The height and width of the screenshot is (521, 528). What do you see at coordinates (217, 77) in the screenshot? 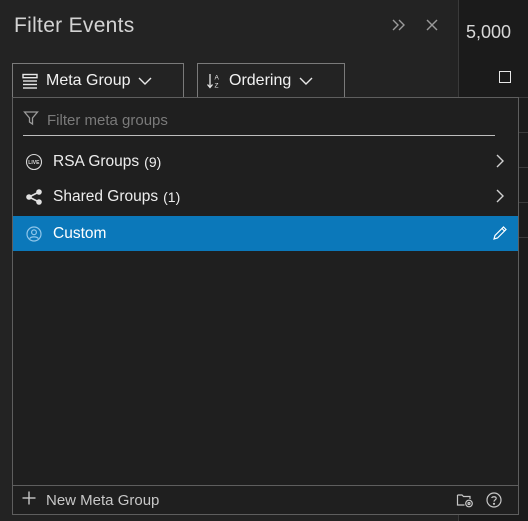
I see `svg-text: A` at bounding box center [217, 77].